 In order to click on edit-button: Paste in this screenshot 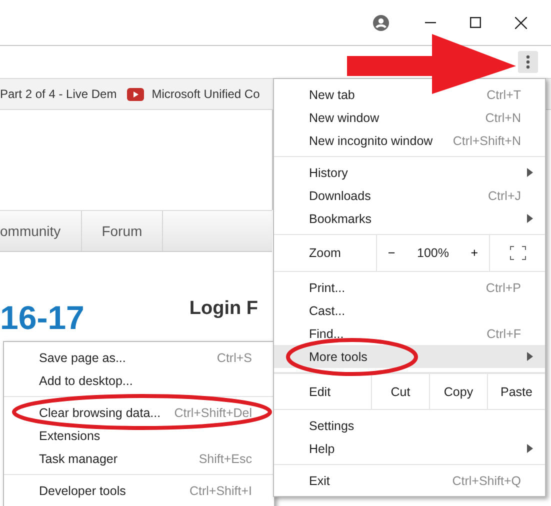, I will do `click(516, 391)`.